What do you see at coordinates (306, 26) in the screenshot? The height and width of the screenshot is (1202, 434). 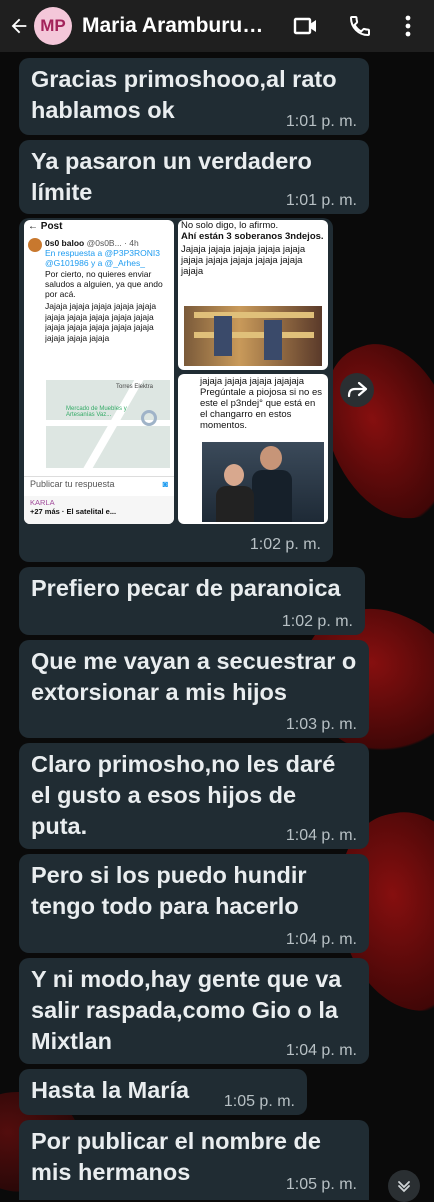 I see `video-call-icon` at bounding box center [306, 26].